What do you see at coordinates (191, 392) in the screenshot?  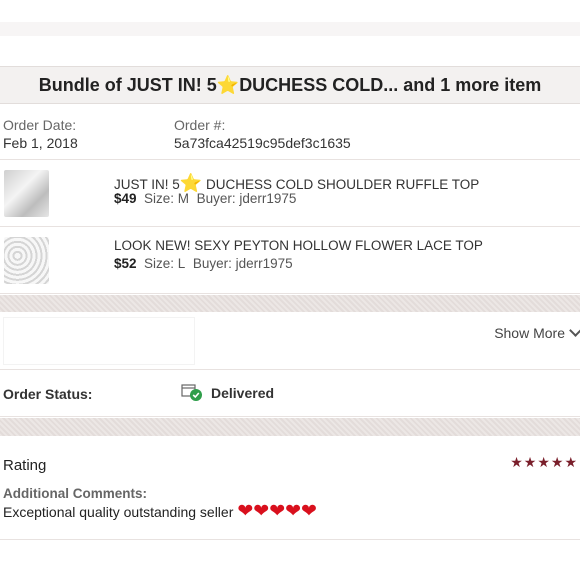 I see `delivered-box-check-icon` at bounding box center [191, 392].